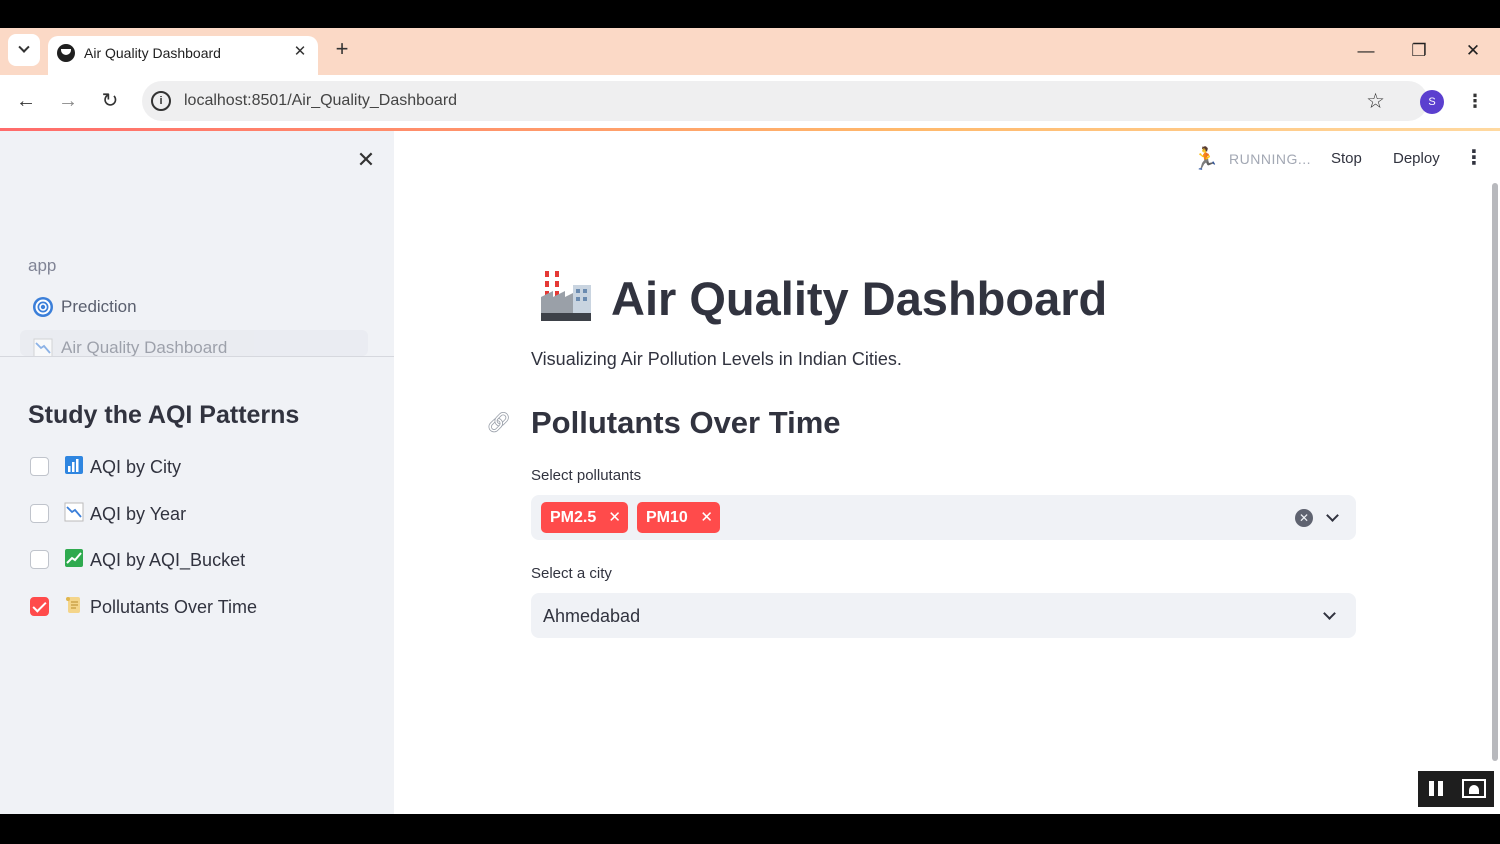 This screenshot has width=1500, height=844. Describe the element at coordinates (138, 514) in the screenshot. I see `checkbox-label: AQI by Year` at that location.